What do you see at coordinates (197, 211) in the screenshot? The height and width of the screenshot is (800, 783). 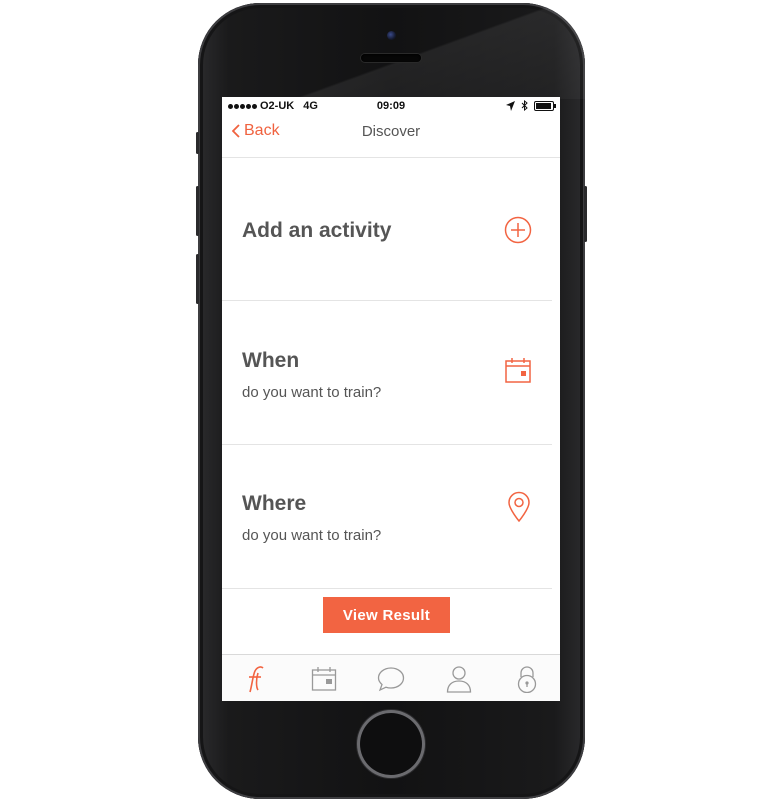 I see `volume-up-button` at bounding box center [197, 211].